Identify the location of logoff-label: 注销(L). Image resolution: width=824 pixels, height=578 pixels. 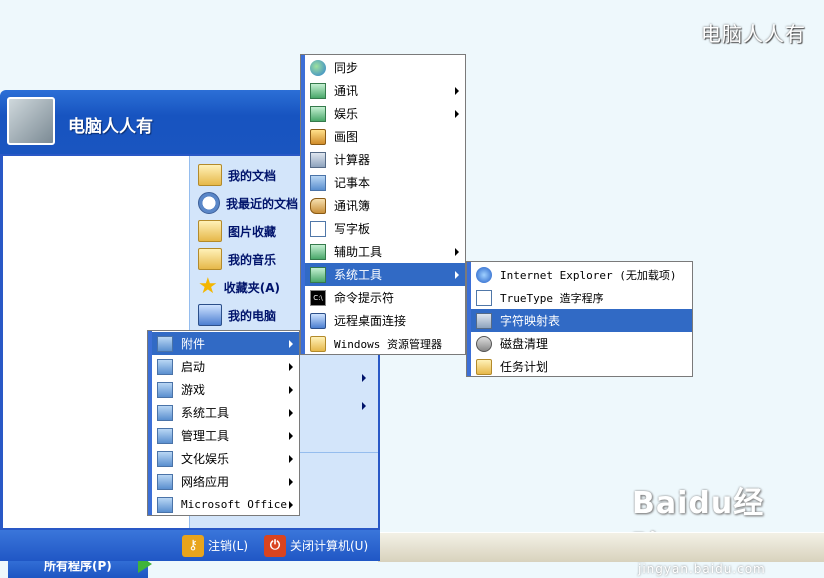
(228, 546).